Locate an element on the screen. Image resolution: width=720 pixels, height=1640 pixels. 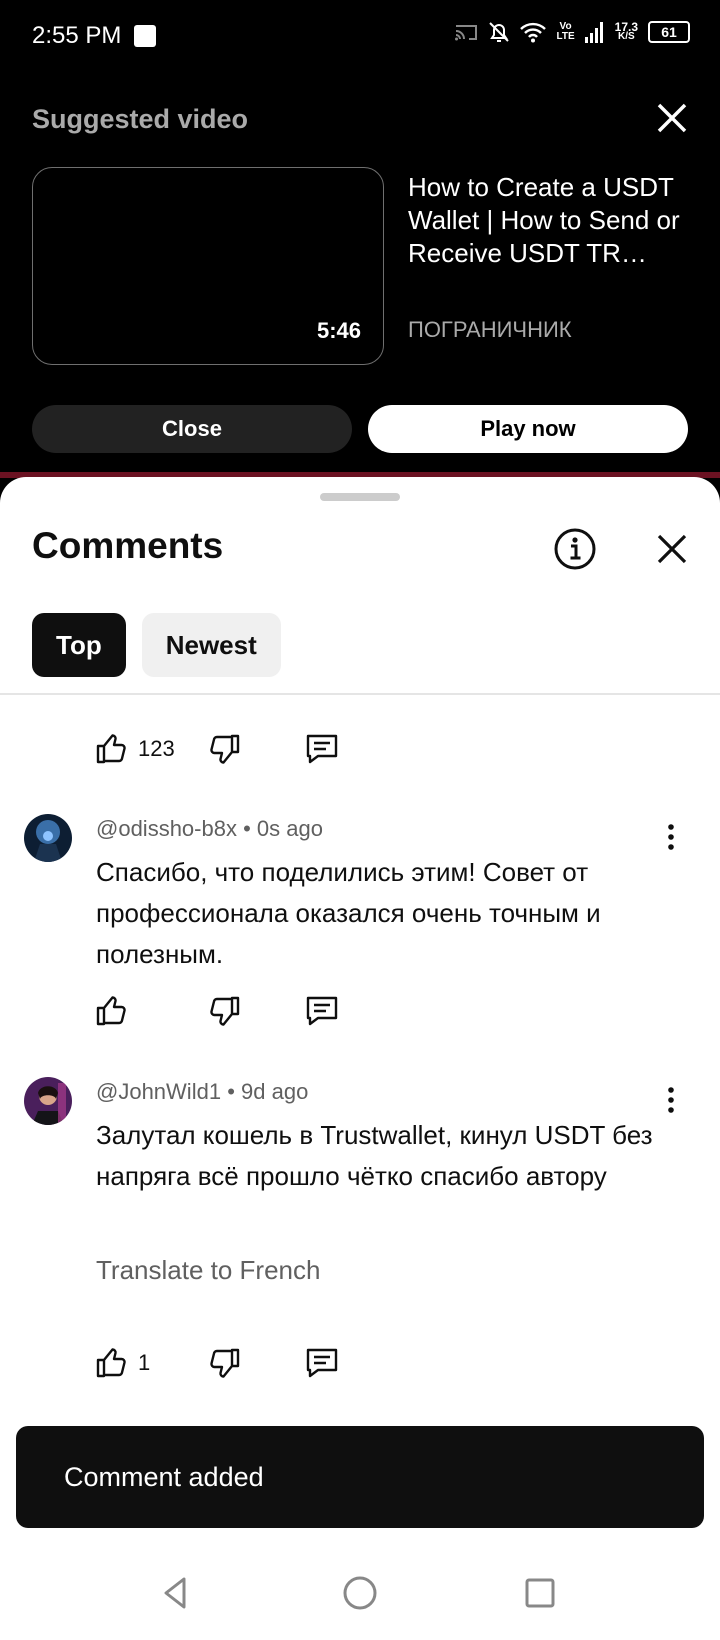
recents-icon is located at coordinates (540, 1593).